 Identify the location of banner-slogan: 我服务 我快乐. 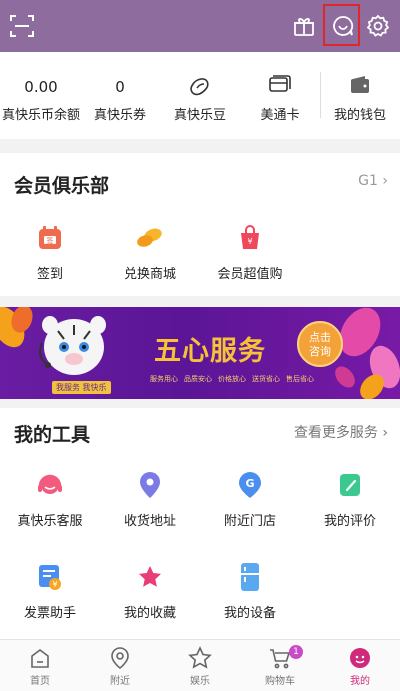
(81, 387).